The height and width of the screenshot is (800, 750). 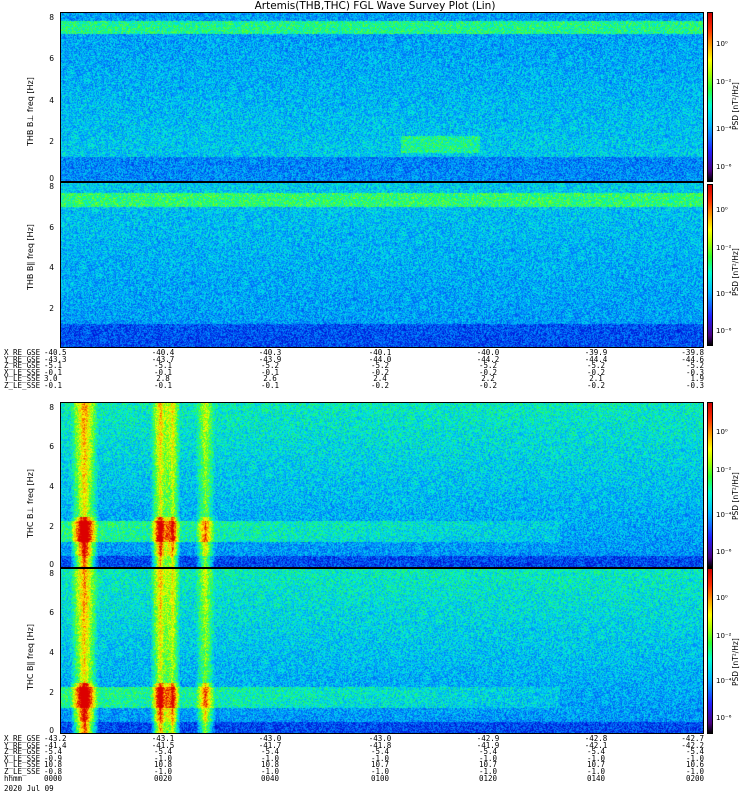 I want to click on ephemeris-value: 0140, so click(x=596, y=778).